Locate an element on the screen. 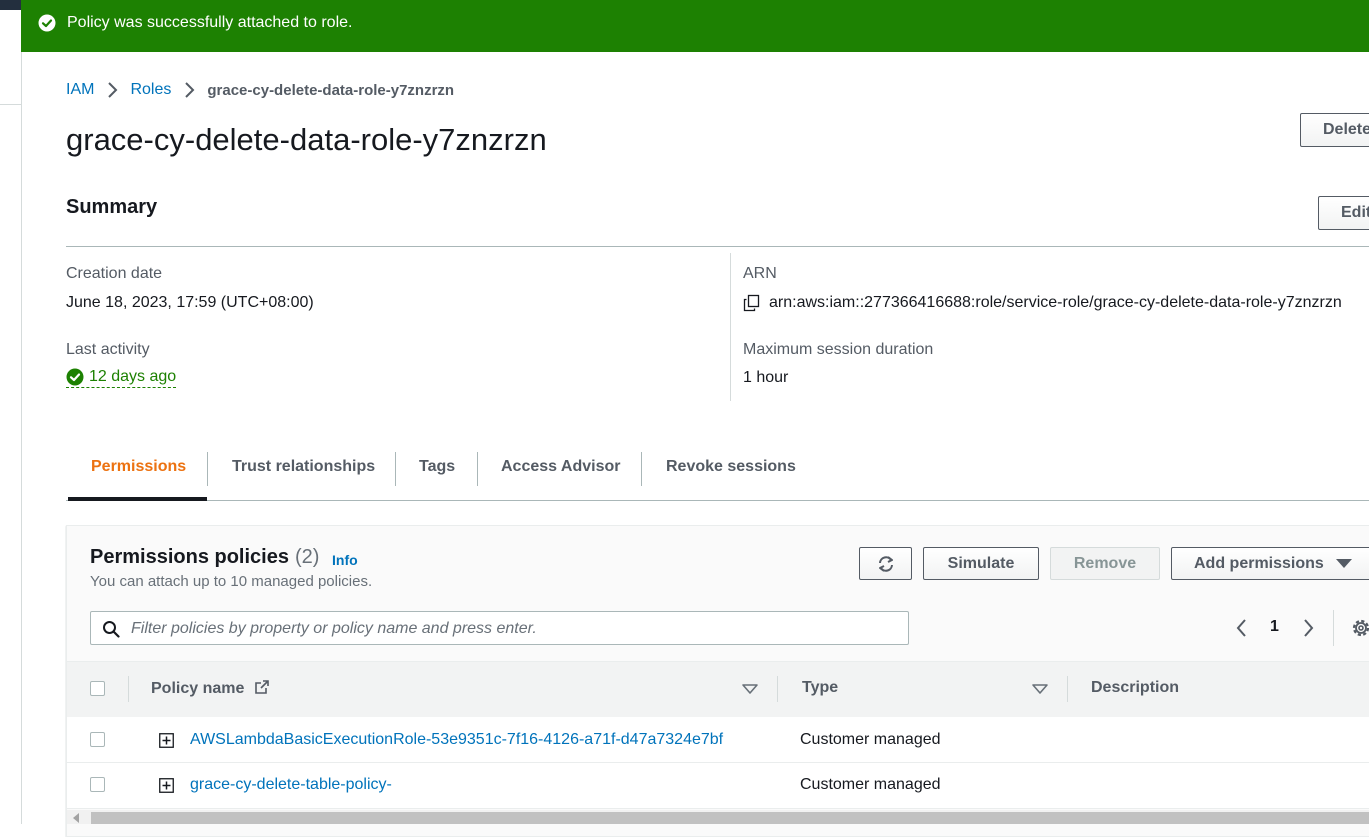  panel-title-text: Permissions policies is located at coordinates (189, 557).